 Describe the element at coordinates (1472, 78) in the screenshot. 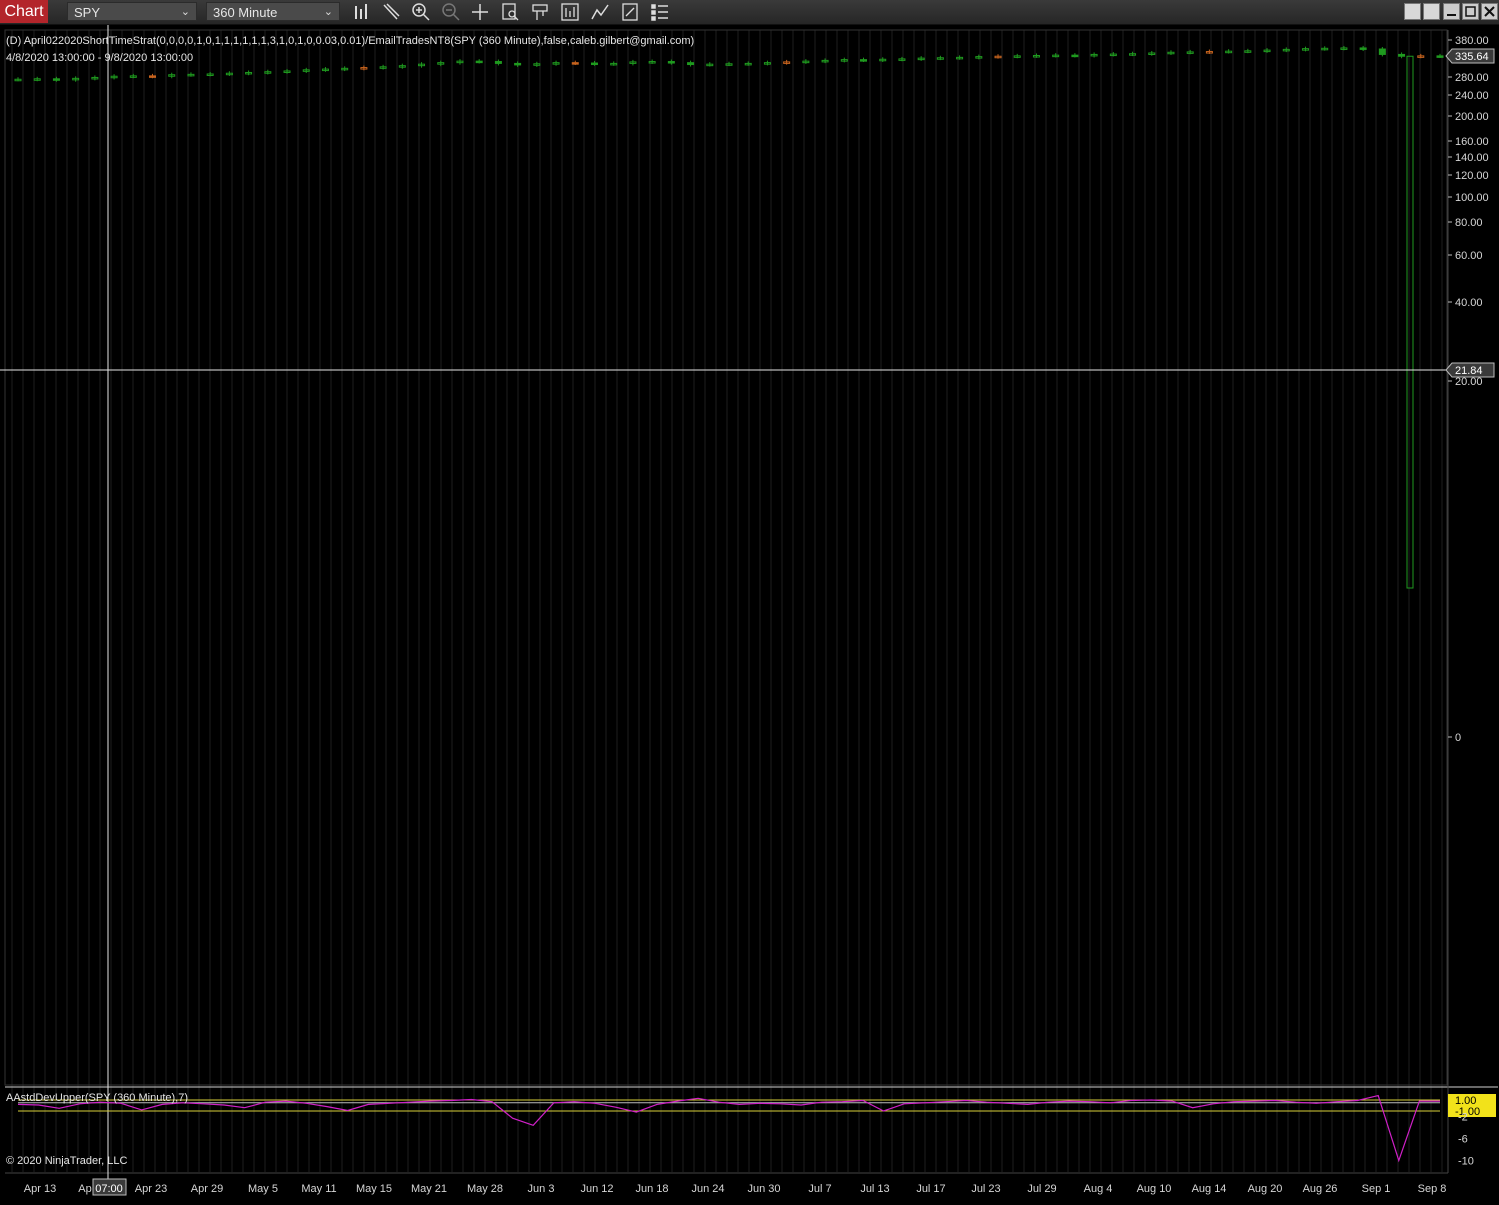

I see `y-tick-label: 280.00` at that location.